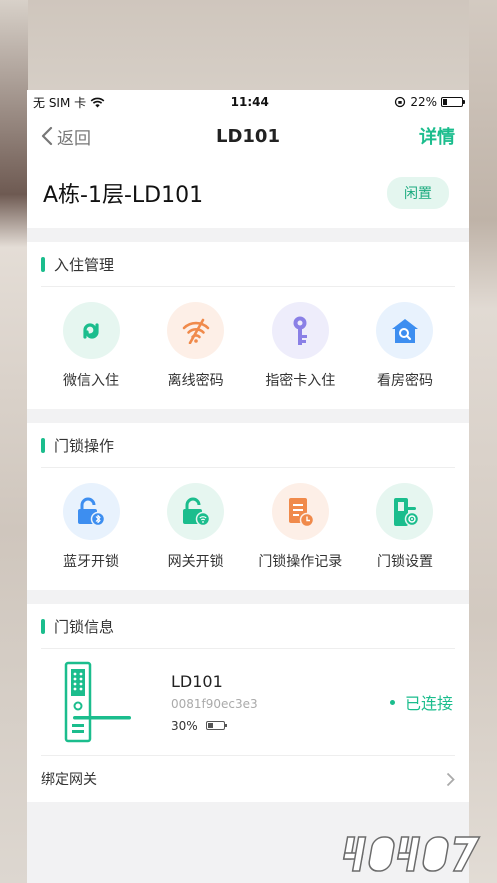 This screenshot has width=497, height=883. I want to click on clock: 11:44, so click(249, 102).